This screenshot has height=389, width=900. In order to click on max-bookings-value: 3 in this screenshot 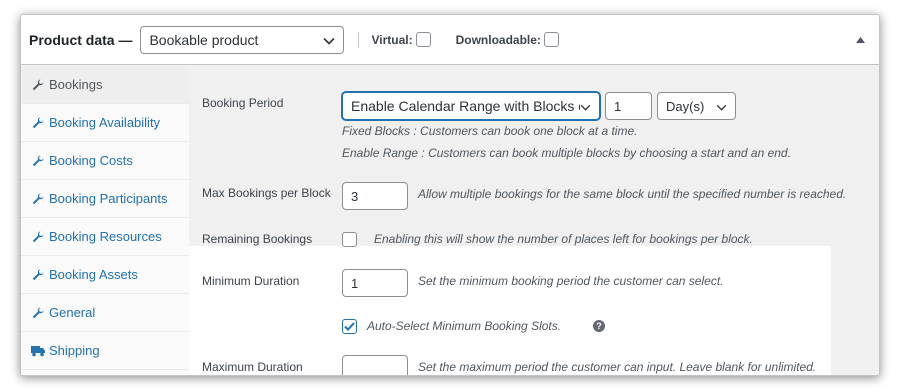, I will do `click(355, 196)`.